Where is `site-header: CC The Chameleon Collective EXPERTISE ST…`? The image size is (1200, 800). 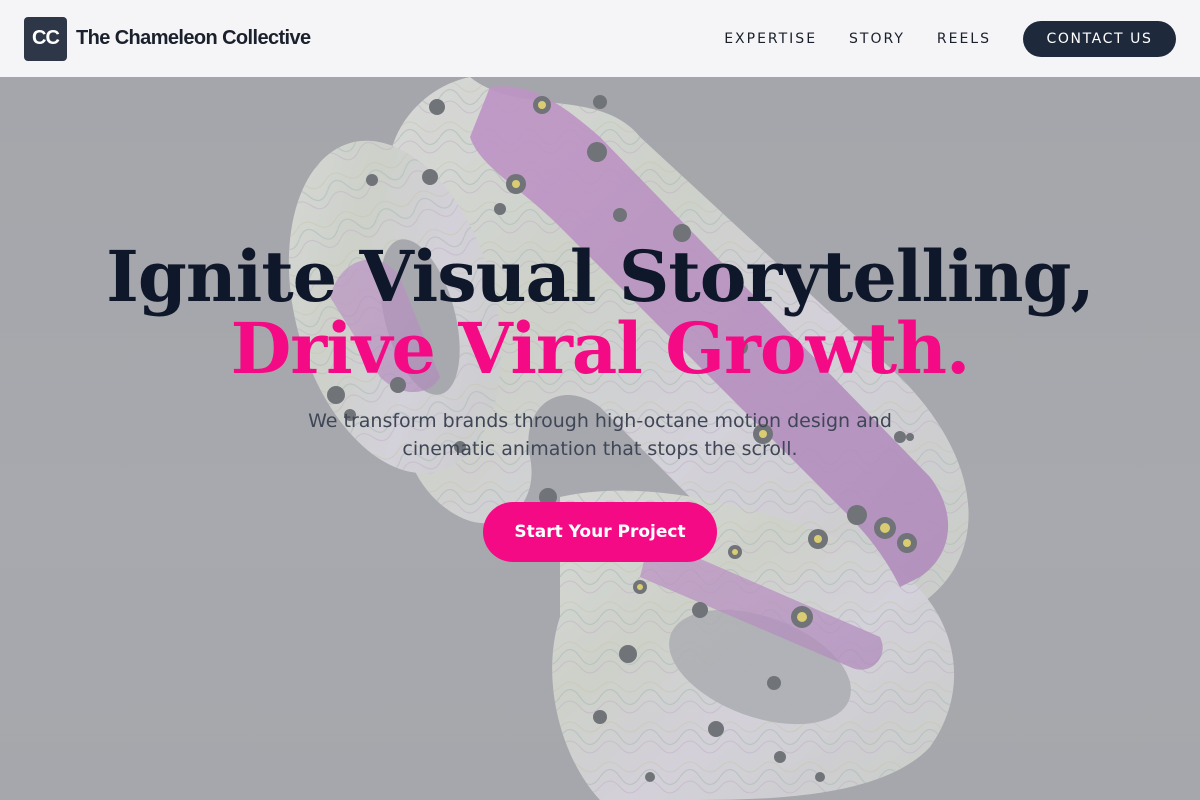 site-header: CC The Chameleon Collective EXPERTISE ST… is located at coordinates (600, 38).